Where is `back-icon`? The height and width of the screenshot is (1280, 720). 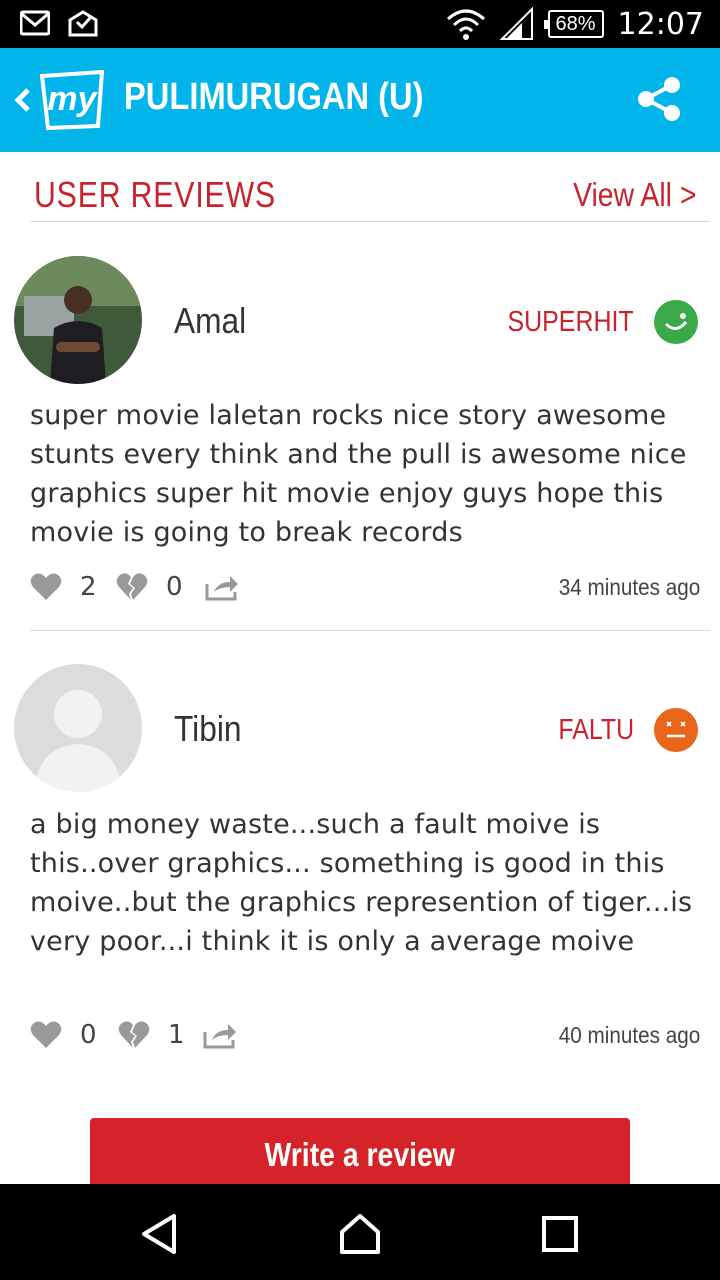
back-icon is located at coordinates (160, 1234).